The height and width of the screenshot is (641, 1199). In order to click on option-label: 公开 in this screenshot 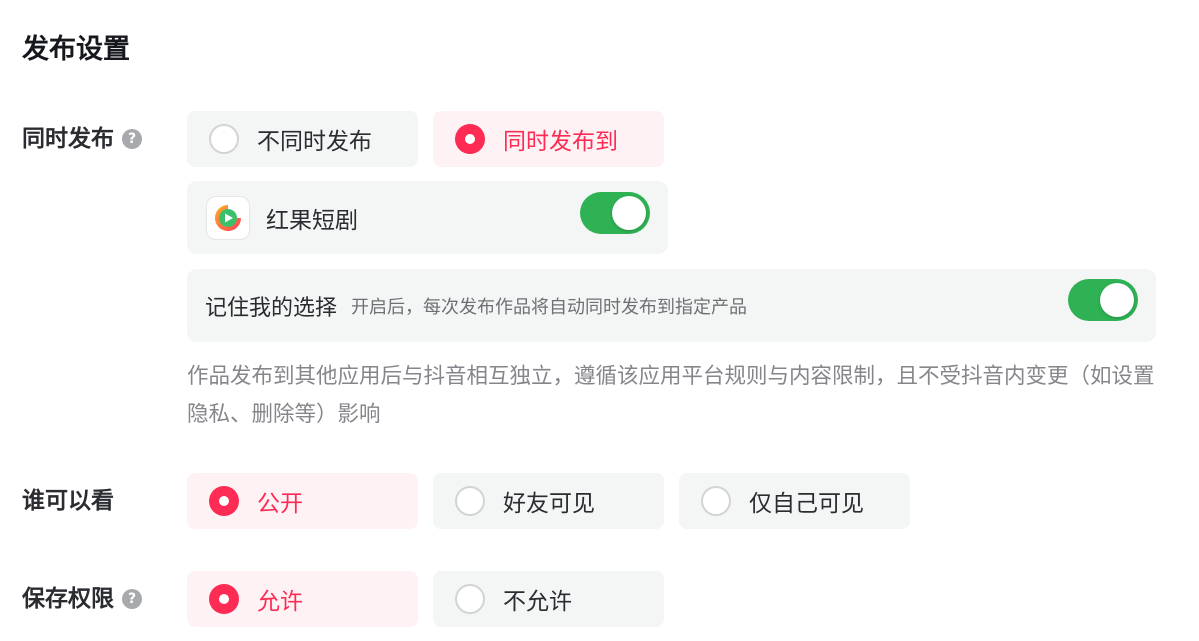, I will do `click(280, 504)`.